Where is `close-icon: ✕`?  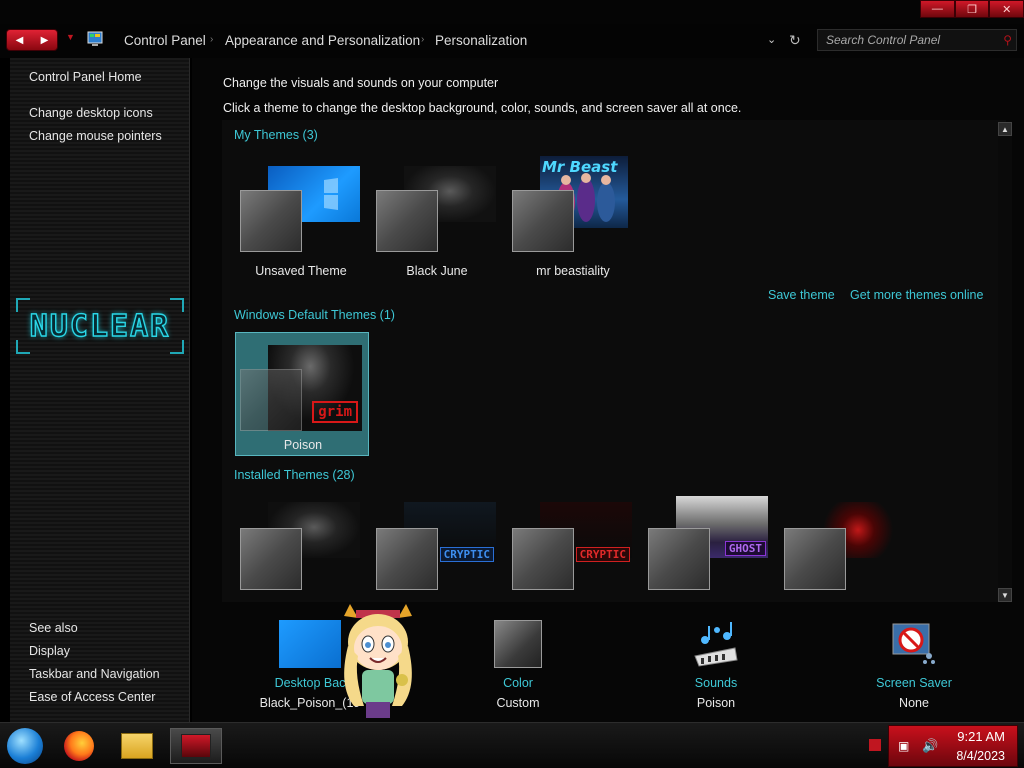
close-icon: ✕ is located at coordinates (1007, 9).